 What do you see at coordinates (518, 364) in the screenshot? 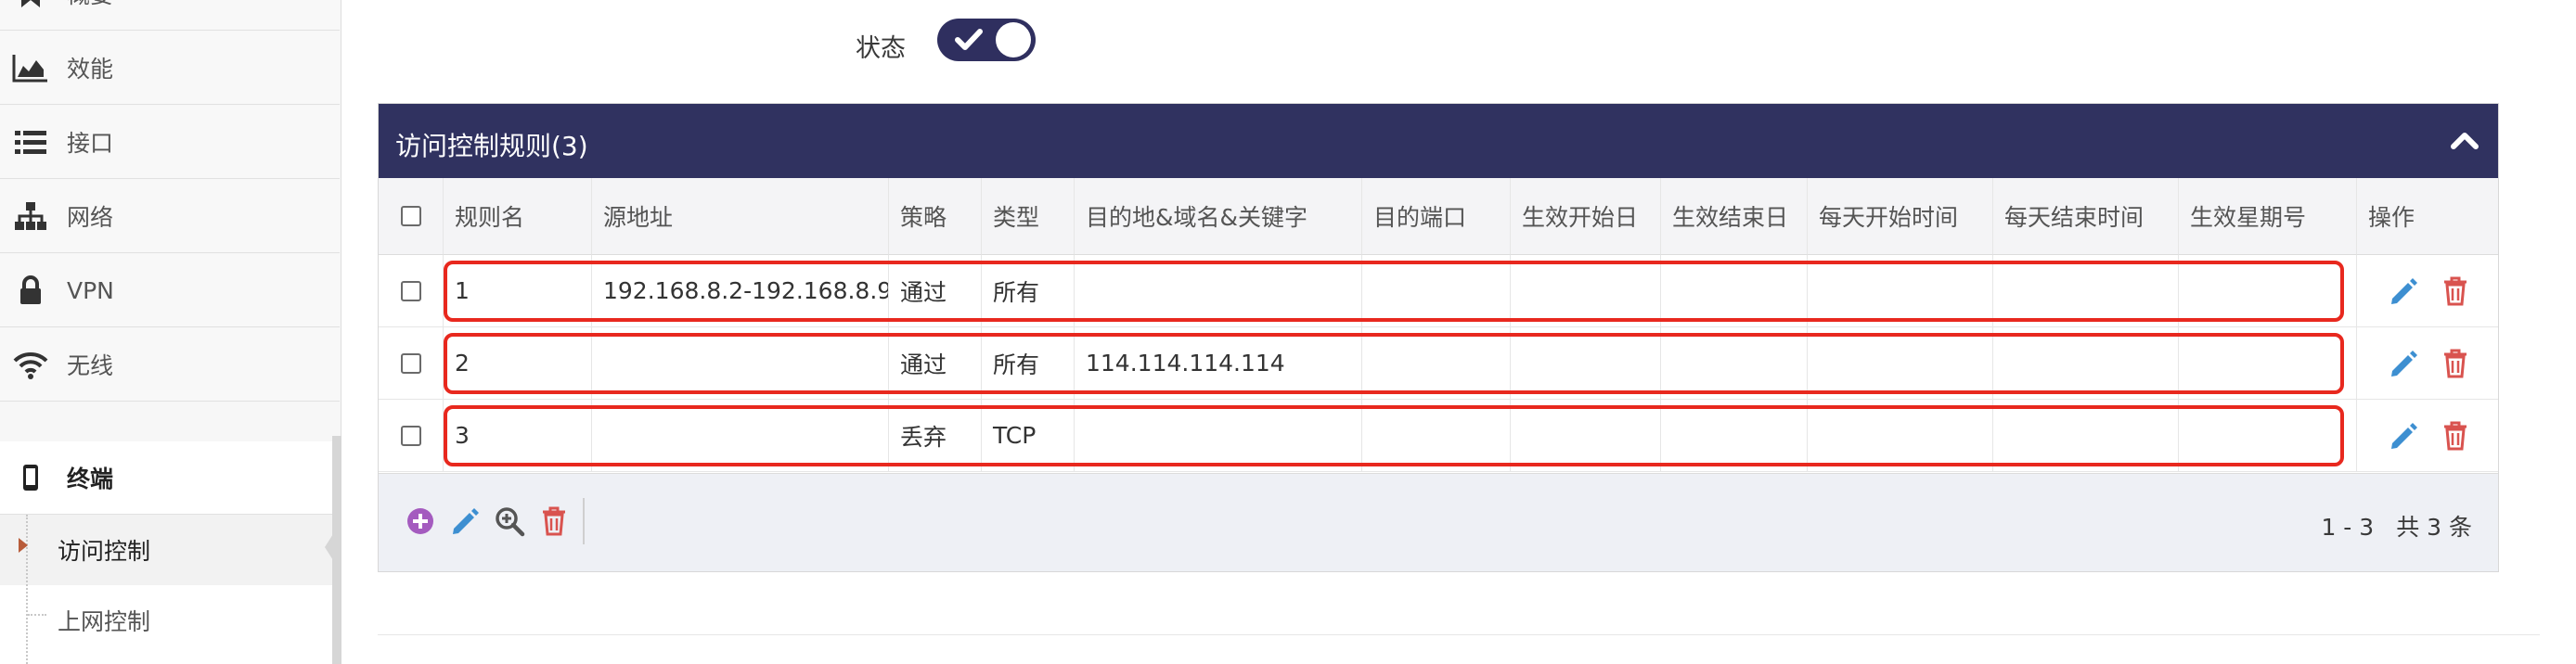
I see `table-cell: 2` at bounding box center [518, 364].